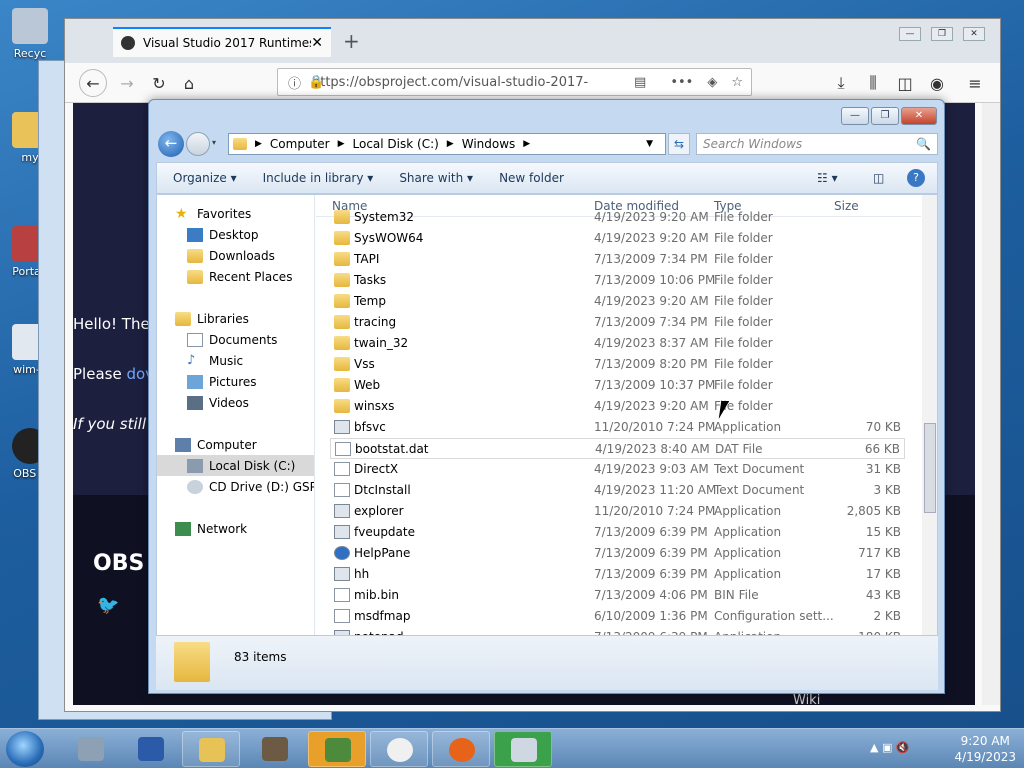  I want to click on table-row: twain_32 4/19/2023 8:37 AM File folder, so click(617, 343).